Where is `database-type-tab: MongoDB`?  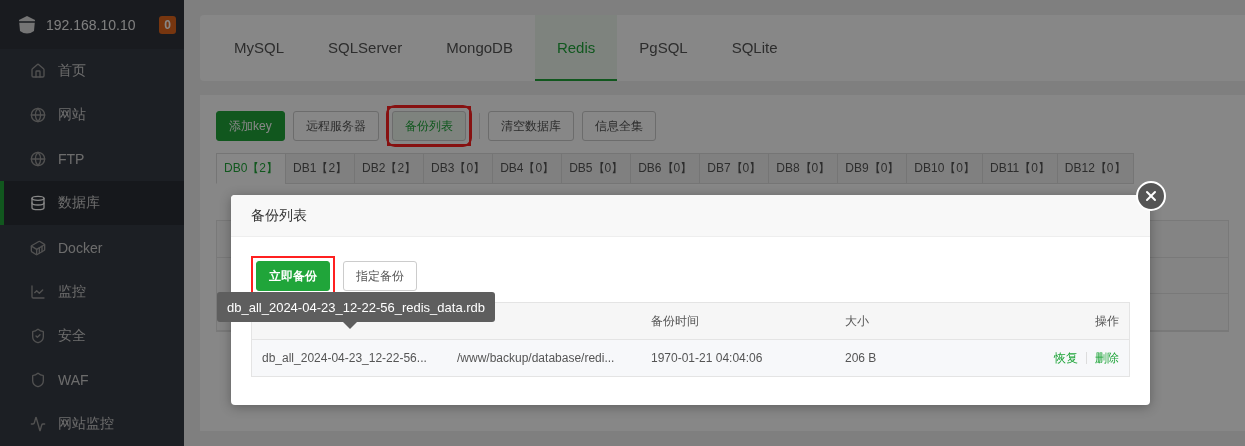
database-type-tab: MongoDB is located at coordinates (479, 48).